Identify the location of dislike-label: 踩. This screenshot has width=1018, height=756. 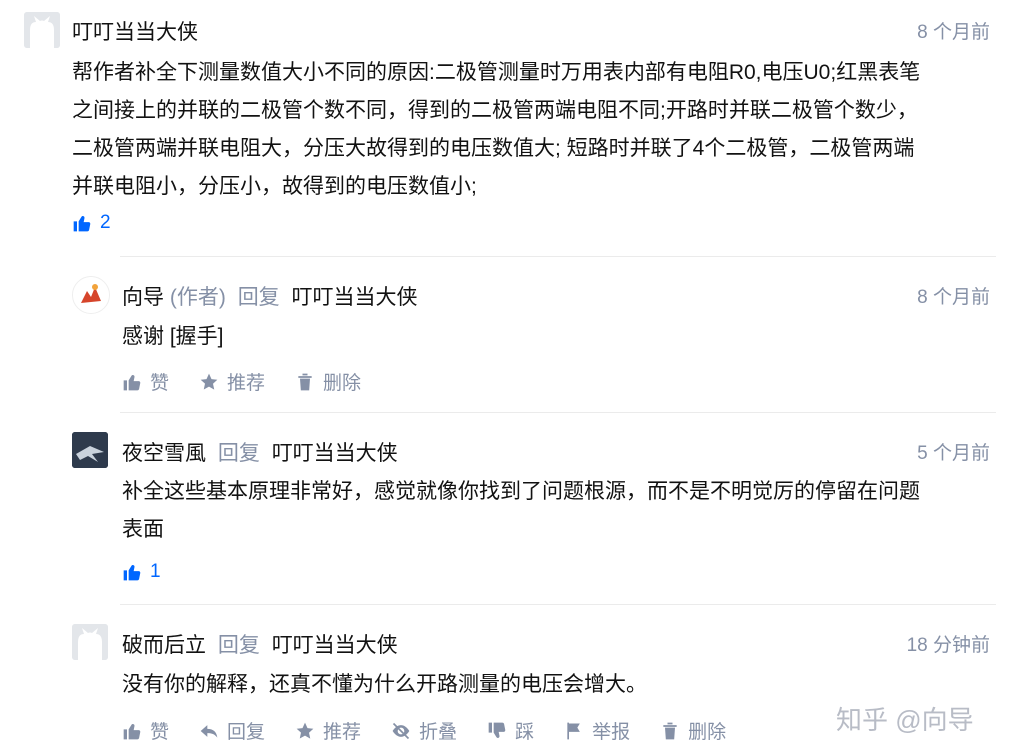
(525, 732).